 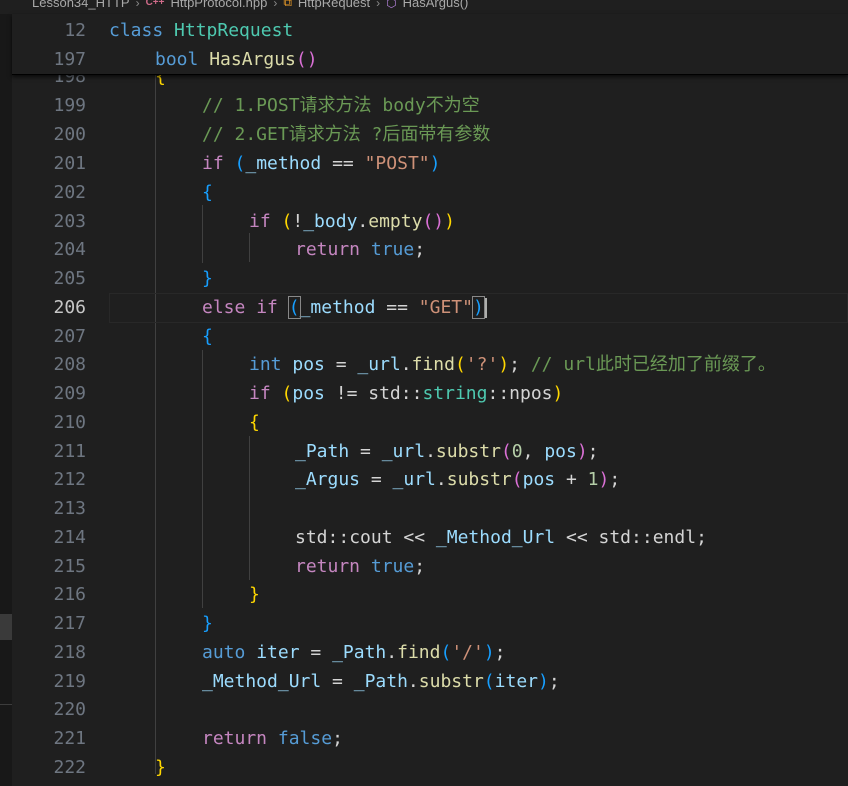 What do you see at coordinates (344, 307) in the screenshot?
I see `code-line: else if (_method == "GET")` at bounding box center [344, 307].